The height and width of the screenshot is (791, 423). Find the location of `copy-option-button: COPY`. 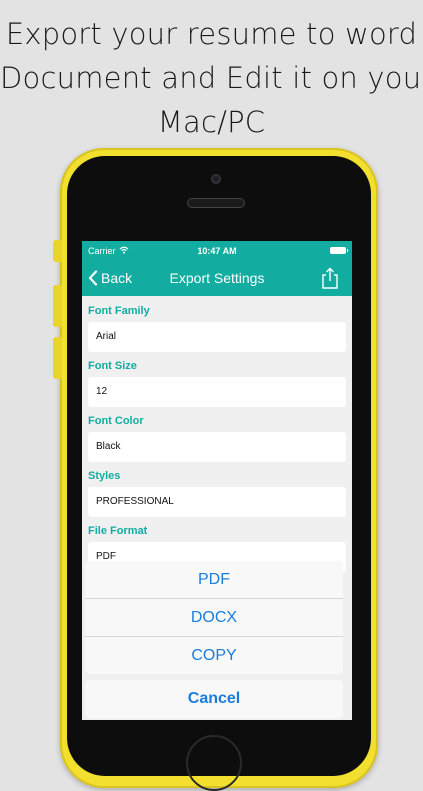

copy-option-button: COPY is located at coordinates (214, 655).